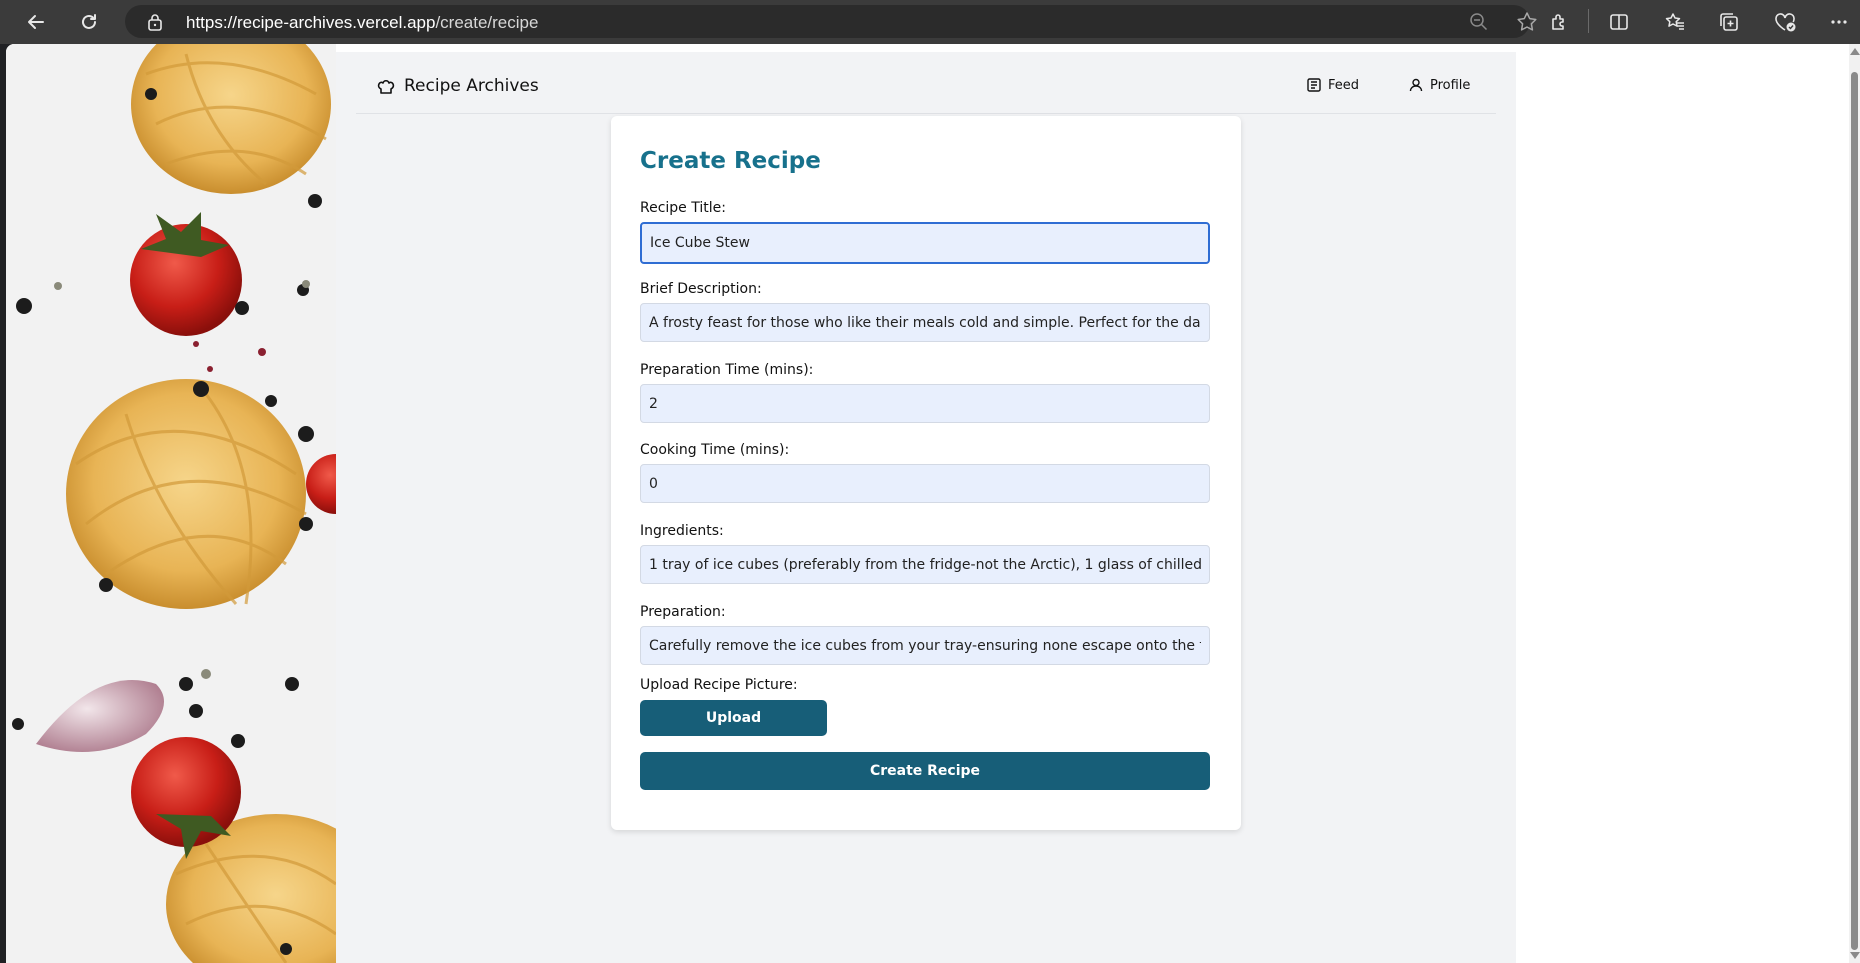  What do you see at coordinates (1854, 511) in the screenshot?
I see `scroll-thumb` at bounding box center [1854, 511].